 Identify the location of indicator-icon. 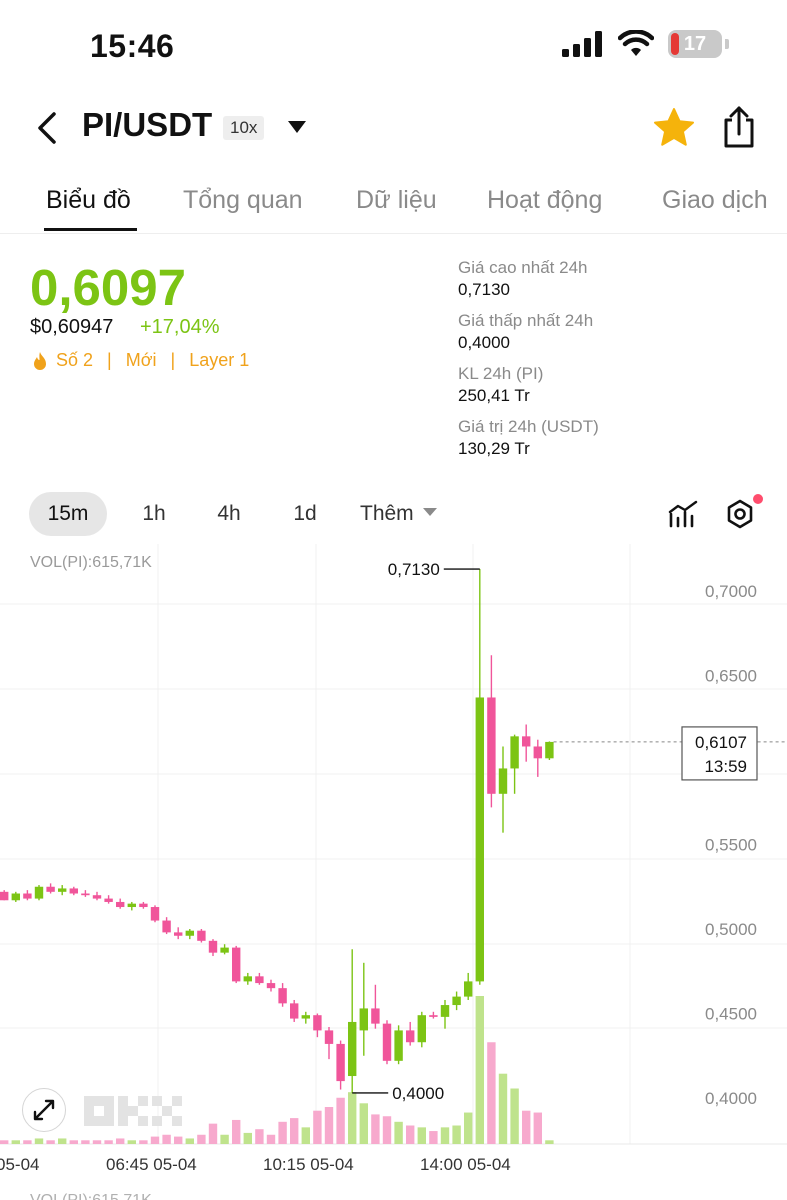
(683, 514).